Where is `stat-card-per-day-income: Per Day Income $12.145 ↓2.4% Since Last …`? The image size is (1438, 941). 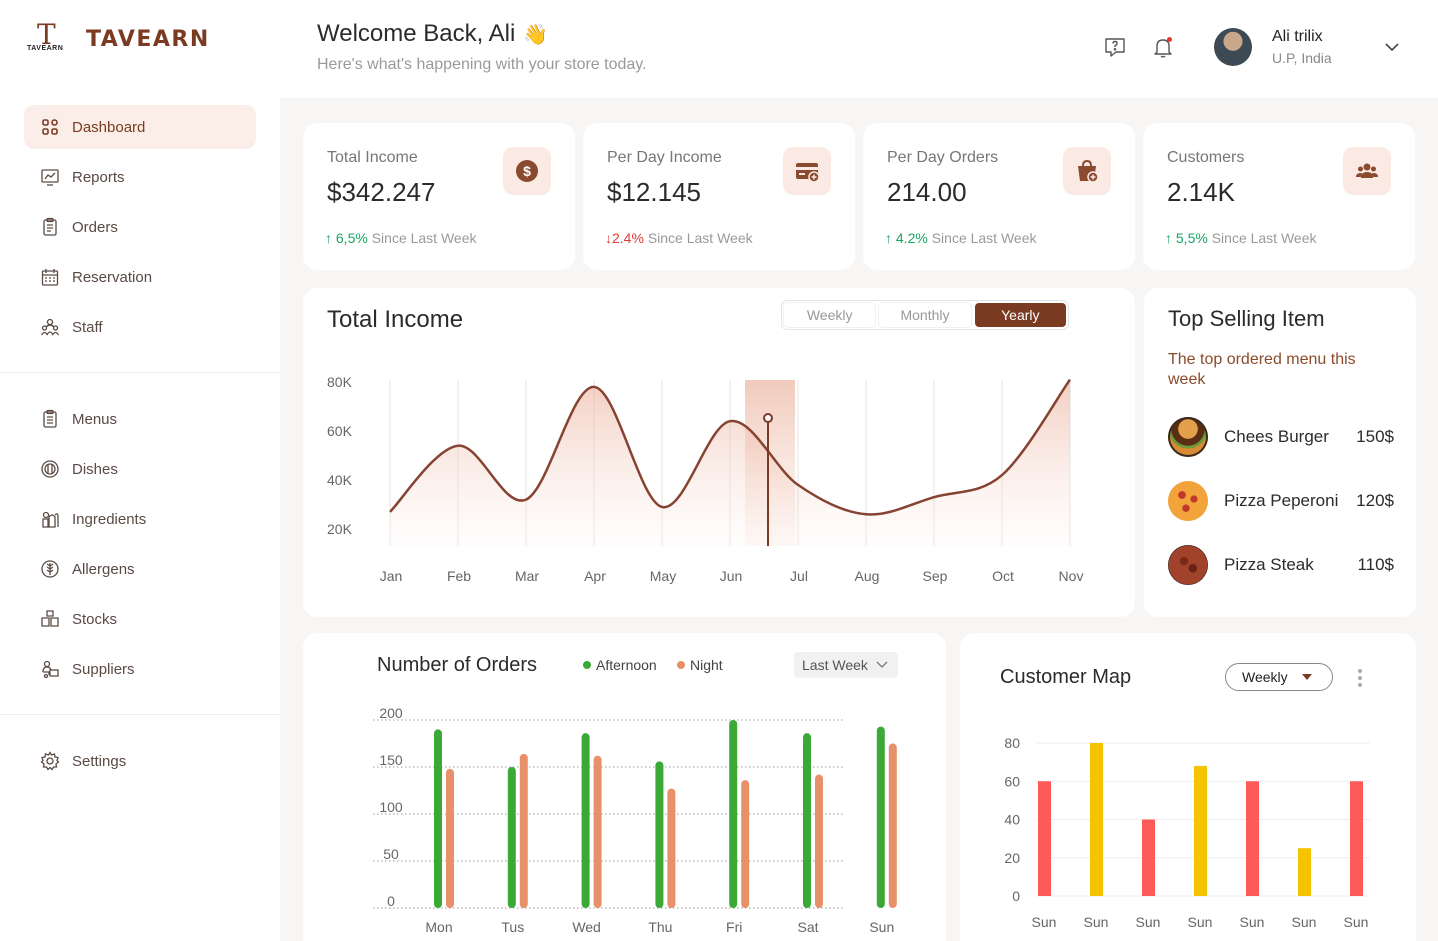 stat-card-per-day-income: Per Day Income $12.145 ↓2.4% Since Last … is located at coordinates (719, 196).